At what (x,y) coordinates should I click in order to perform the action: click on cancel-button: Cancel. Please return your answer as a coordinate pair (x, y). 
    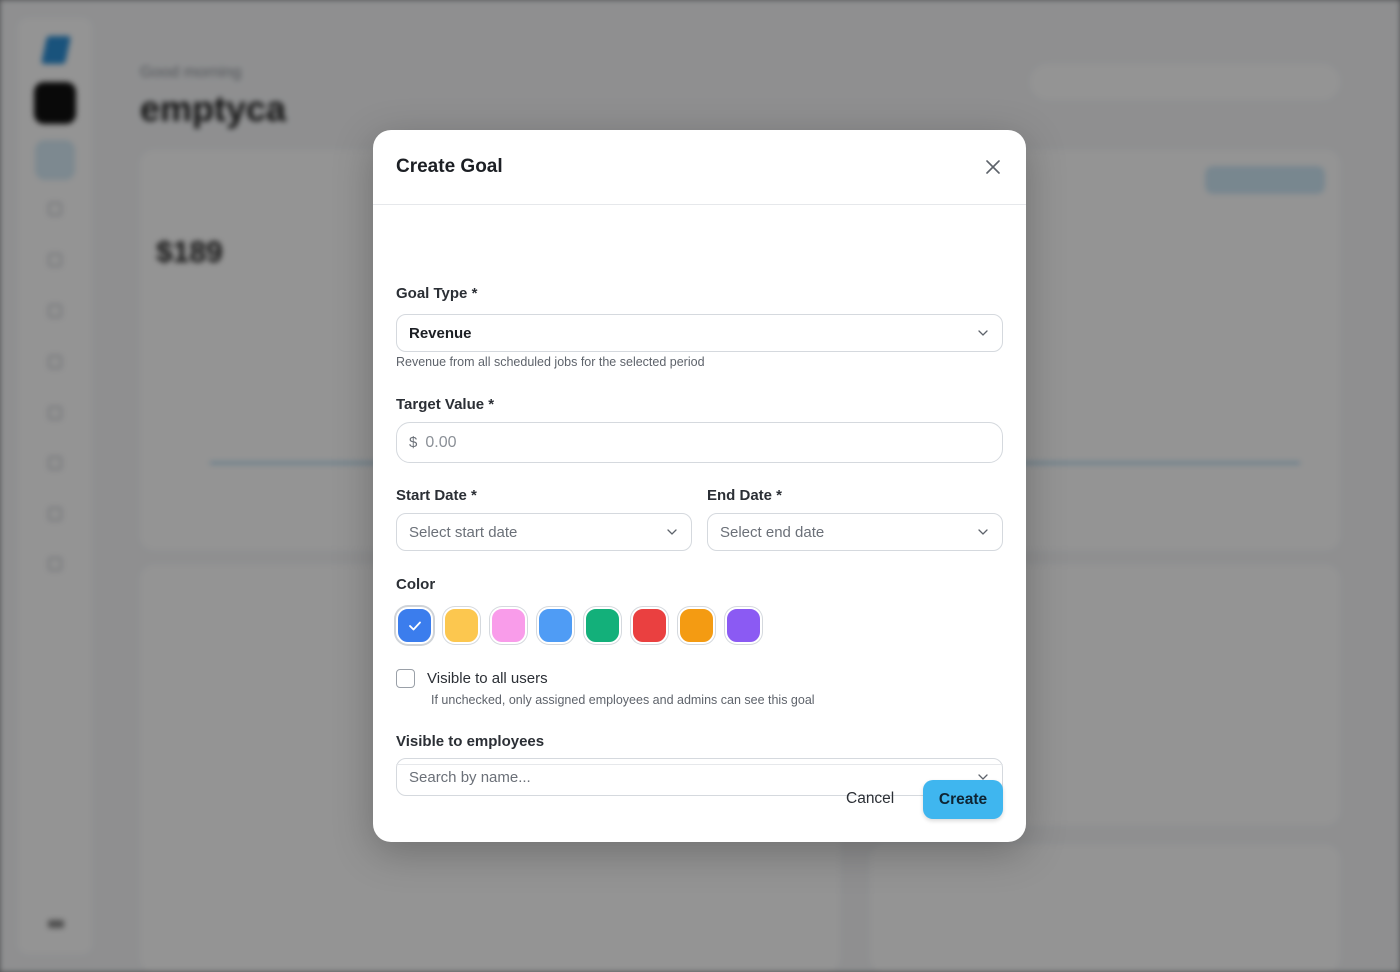
    Looking at the image, I should click on (870, 799).